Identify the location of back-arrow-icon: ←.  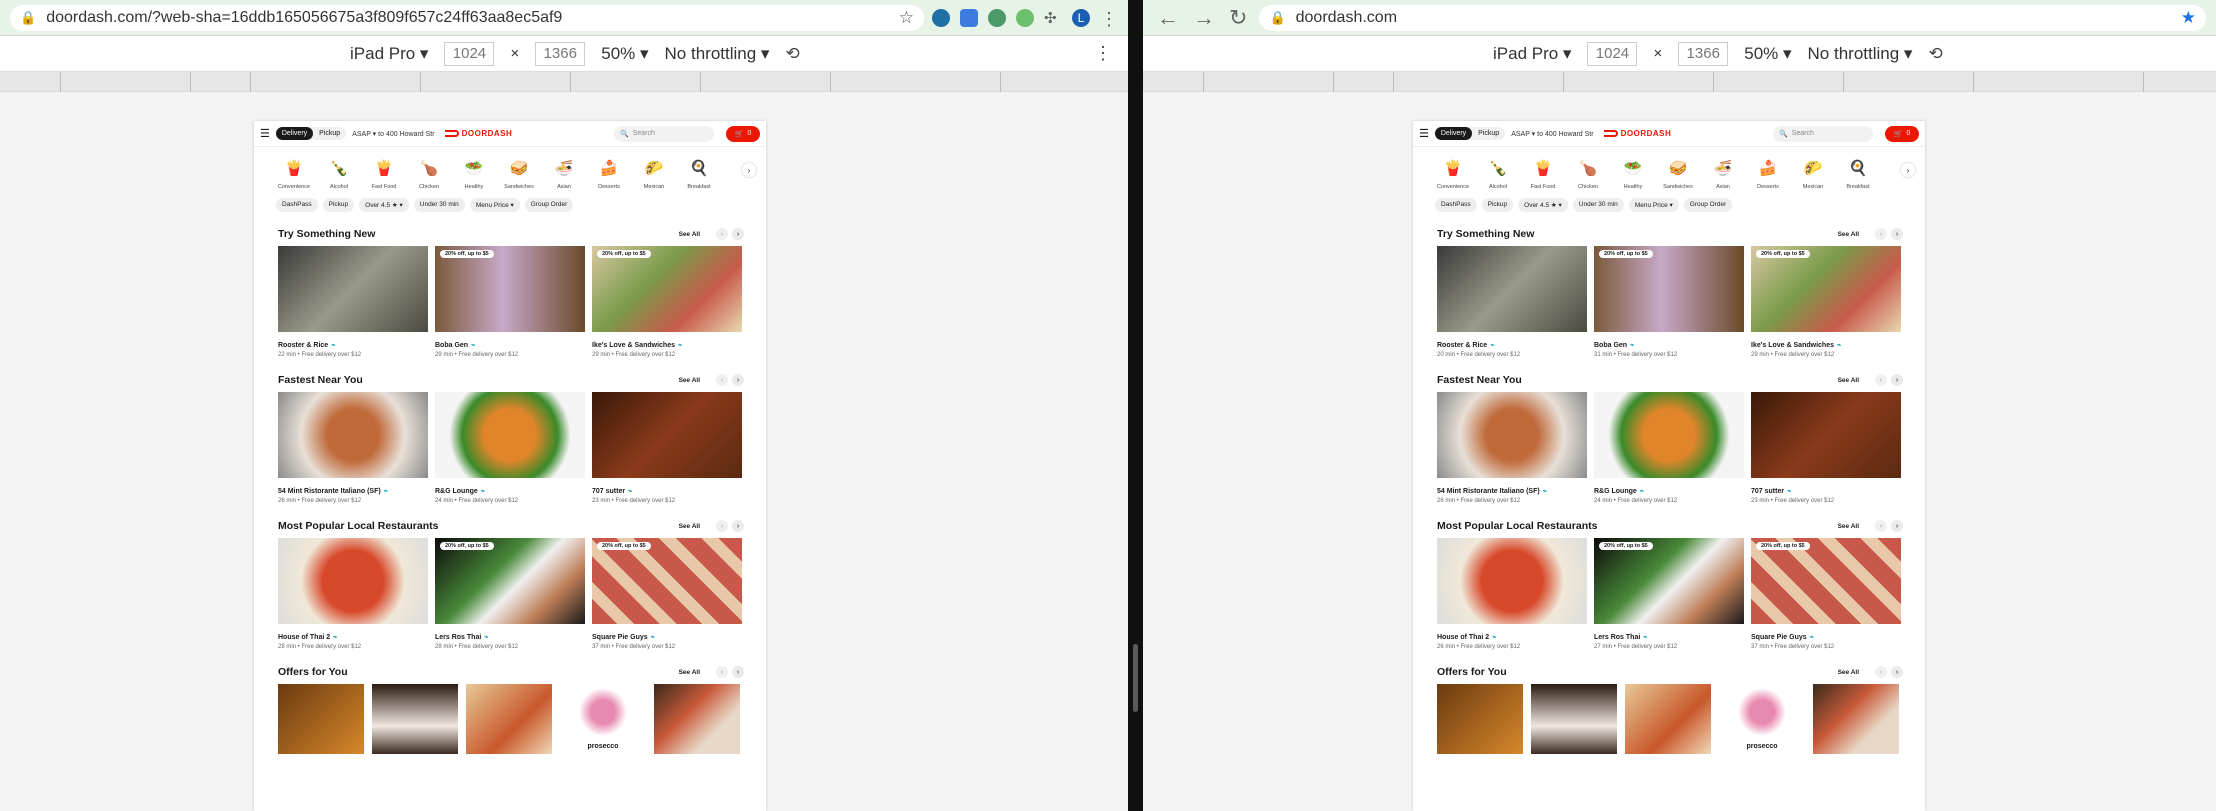
(1168, 18).